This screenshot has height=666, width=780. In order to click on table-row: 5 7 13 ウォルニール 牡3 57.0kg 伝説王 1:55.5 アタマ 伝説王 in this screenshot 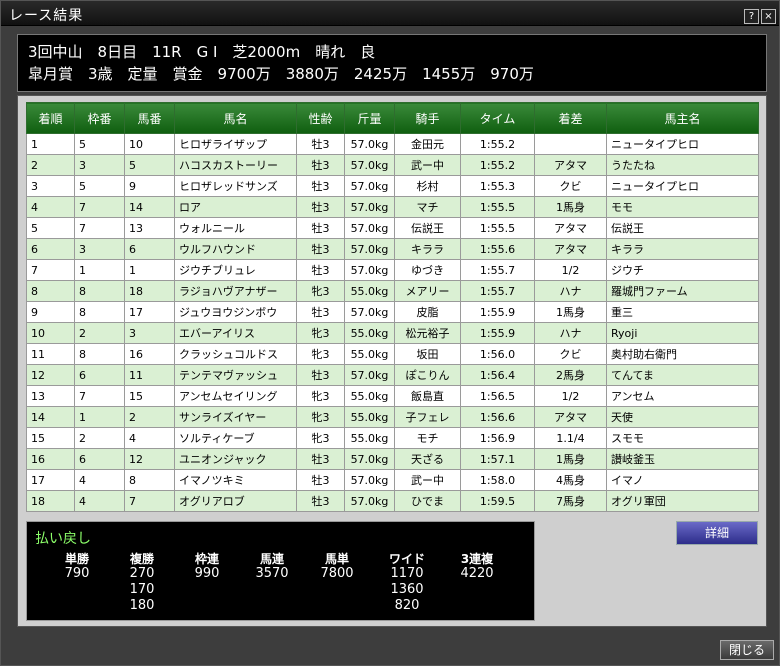, I will do `click(392, 228)`.